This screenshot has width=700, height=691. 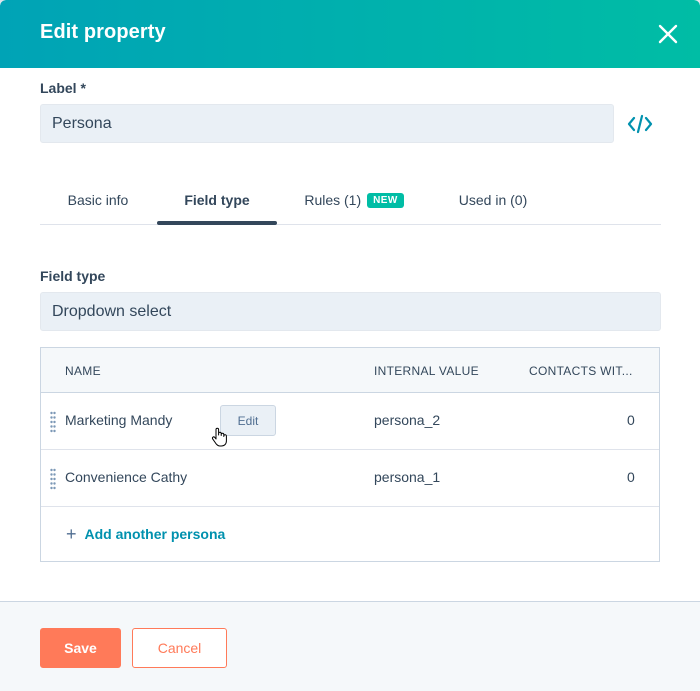 I want to click on tab-label: Basic info, so click(x=98, y=200).